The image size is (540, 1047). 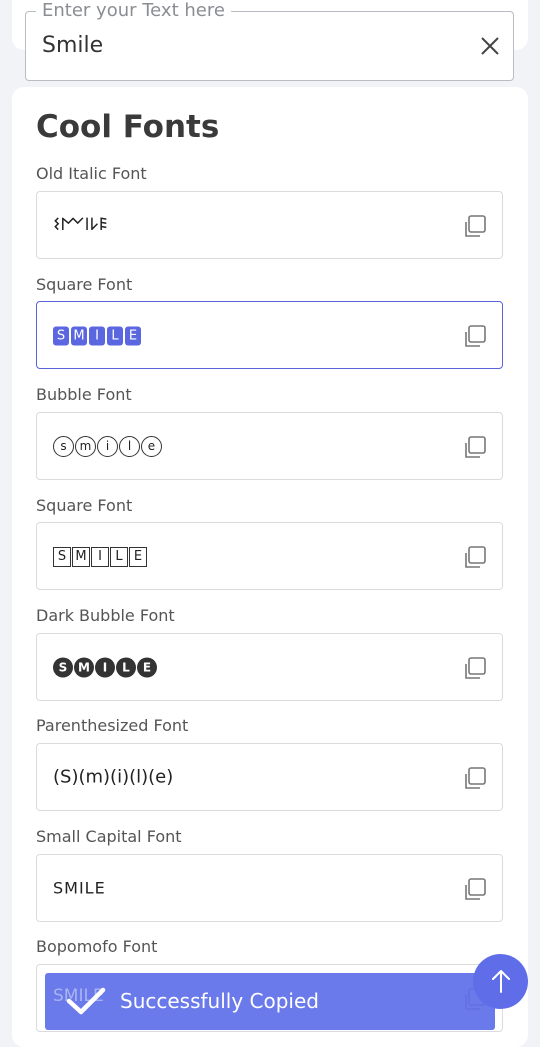 What do you see at coordinates (81, 225) in the screenshot?
I see `font-output-text: 𐌔𐌌𐌉𐌋𐌄` at bounding box center [81, 225].